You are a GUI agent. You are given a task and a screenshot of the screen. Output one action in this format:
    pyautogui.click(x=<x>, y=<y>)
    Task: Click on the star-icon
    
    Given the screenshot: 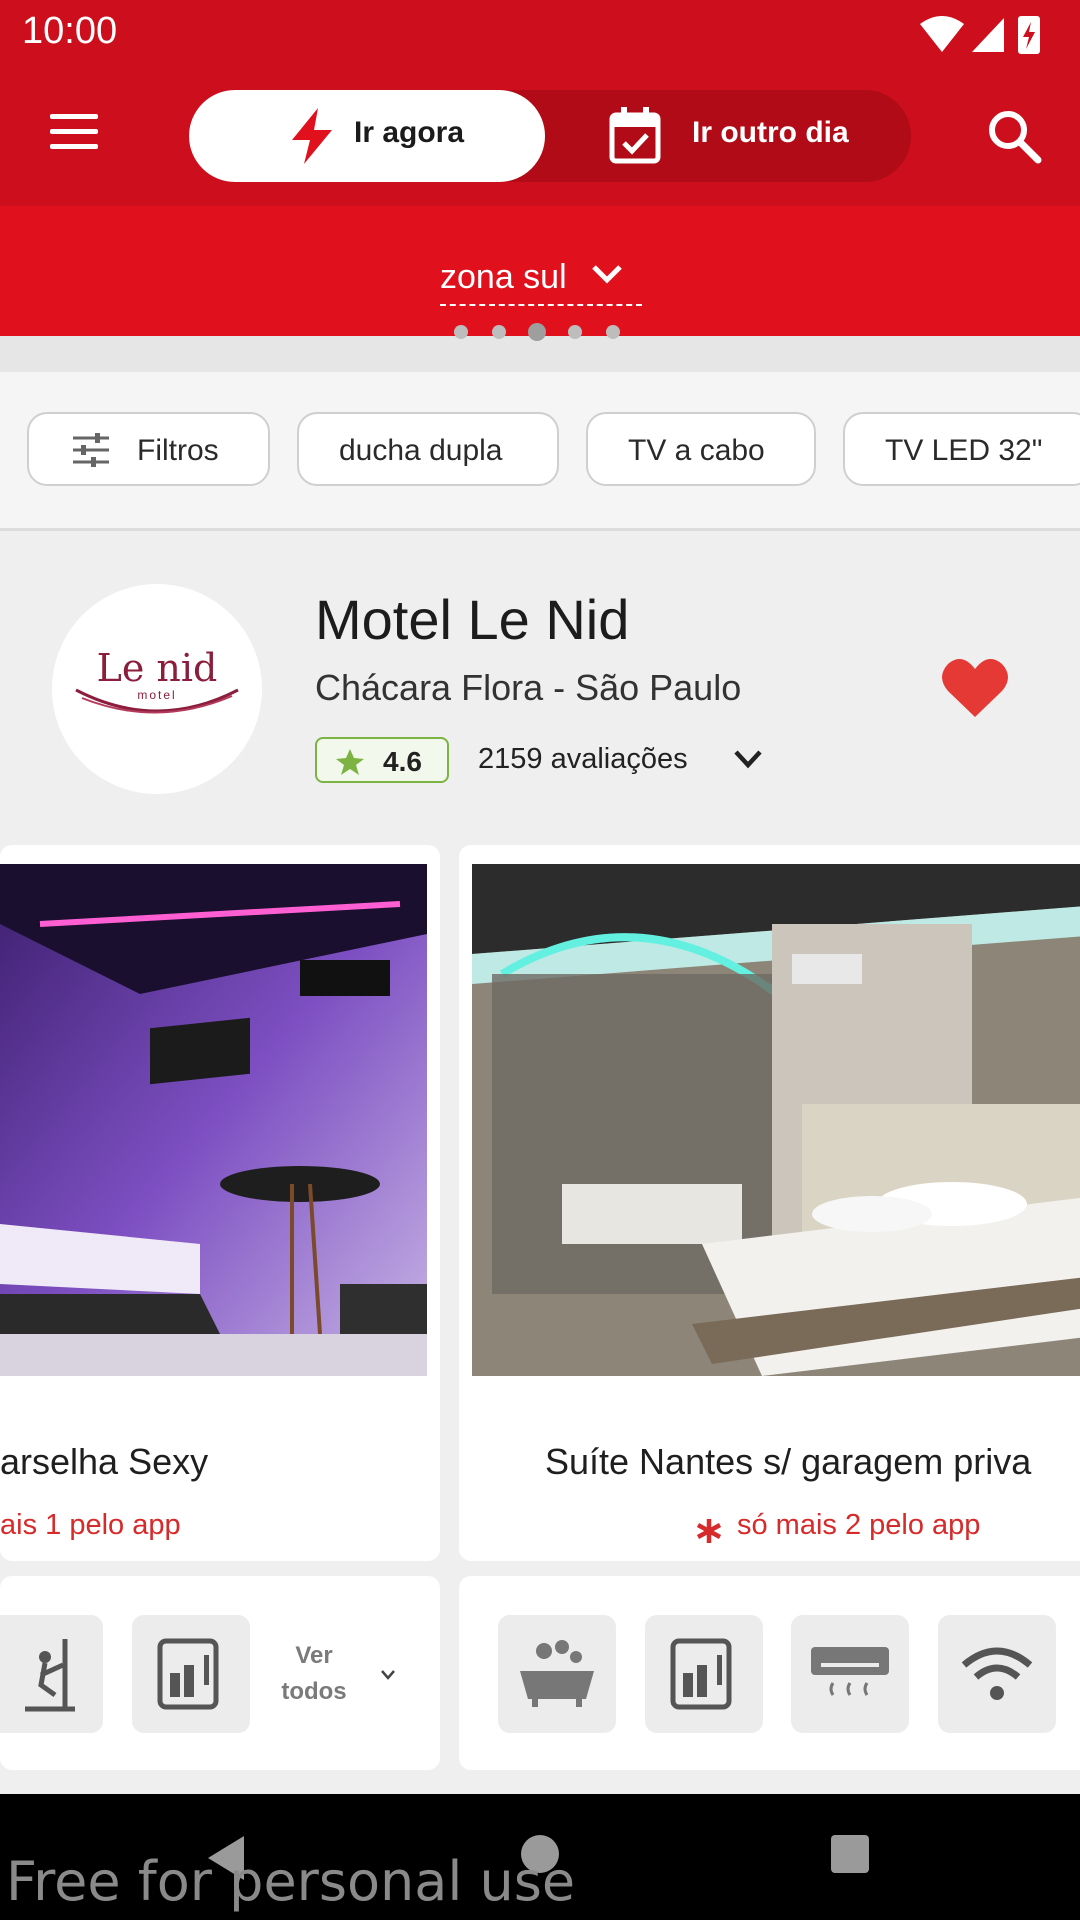 What is the action you would take?
    pyautogui.click(x=350, y=762)
    